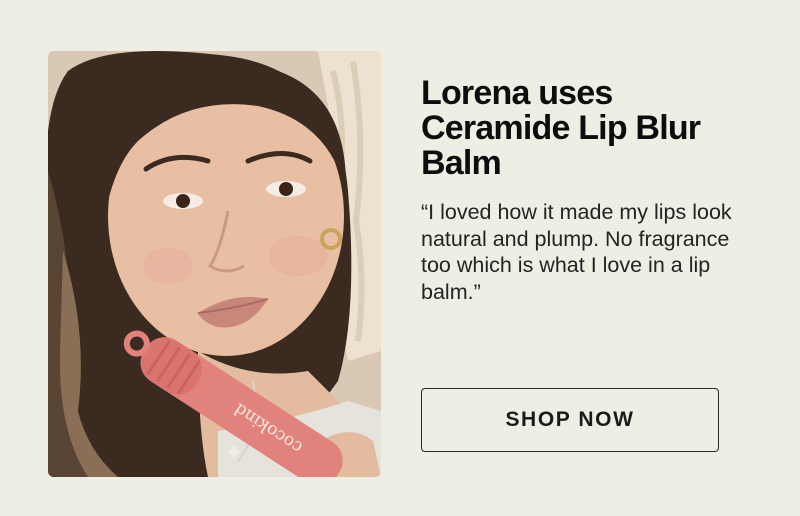 This screenshot has height=516, width=800. I want to click on headline: Lorena uses Ceramide Lip Blur Balm, so click(561, 128).